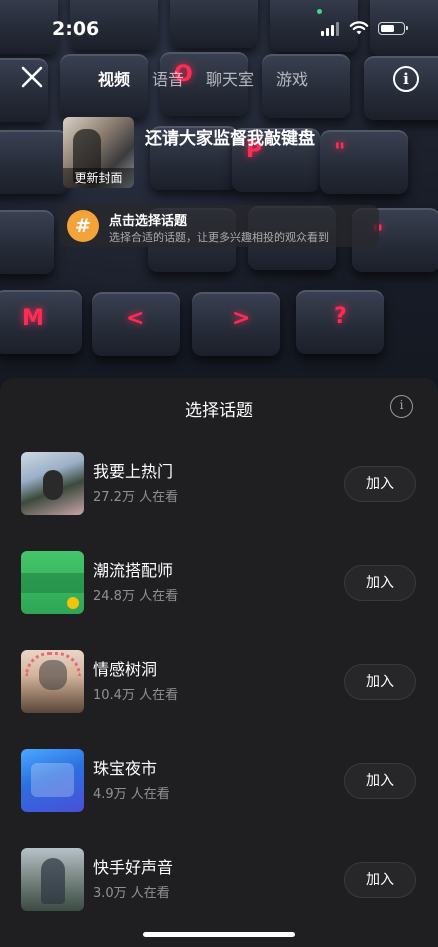 This screenshot has height=947, width=438. What do you see at coordinates (219, 934) in the screenshot?
I see `home-indicator` at bounding box center [219, 934].